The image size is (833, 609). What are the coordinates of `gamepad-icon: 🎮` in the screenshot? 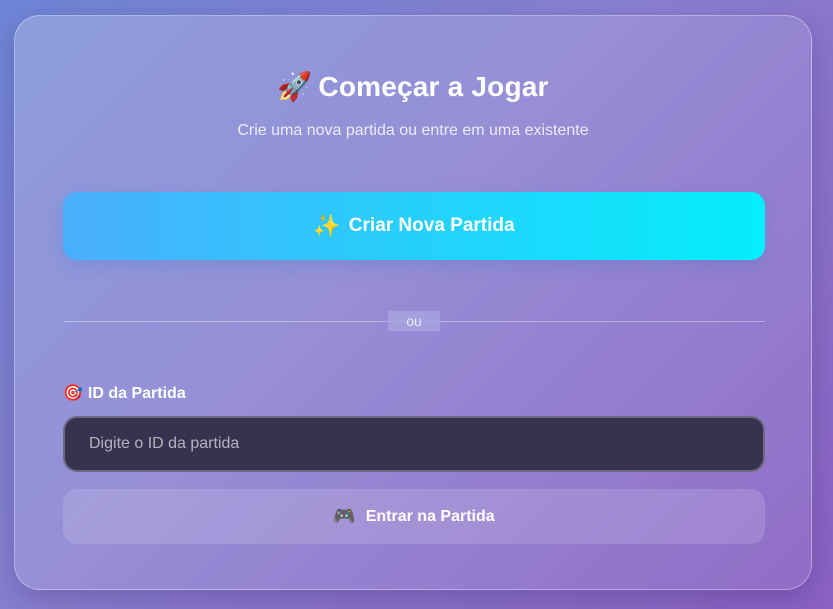 It's located at (344, 516).